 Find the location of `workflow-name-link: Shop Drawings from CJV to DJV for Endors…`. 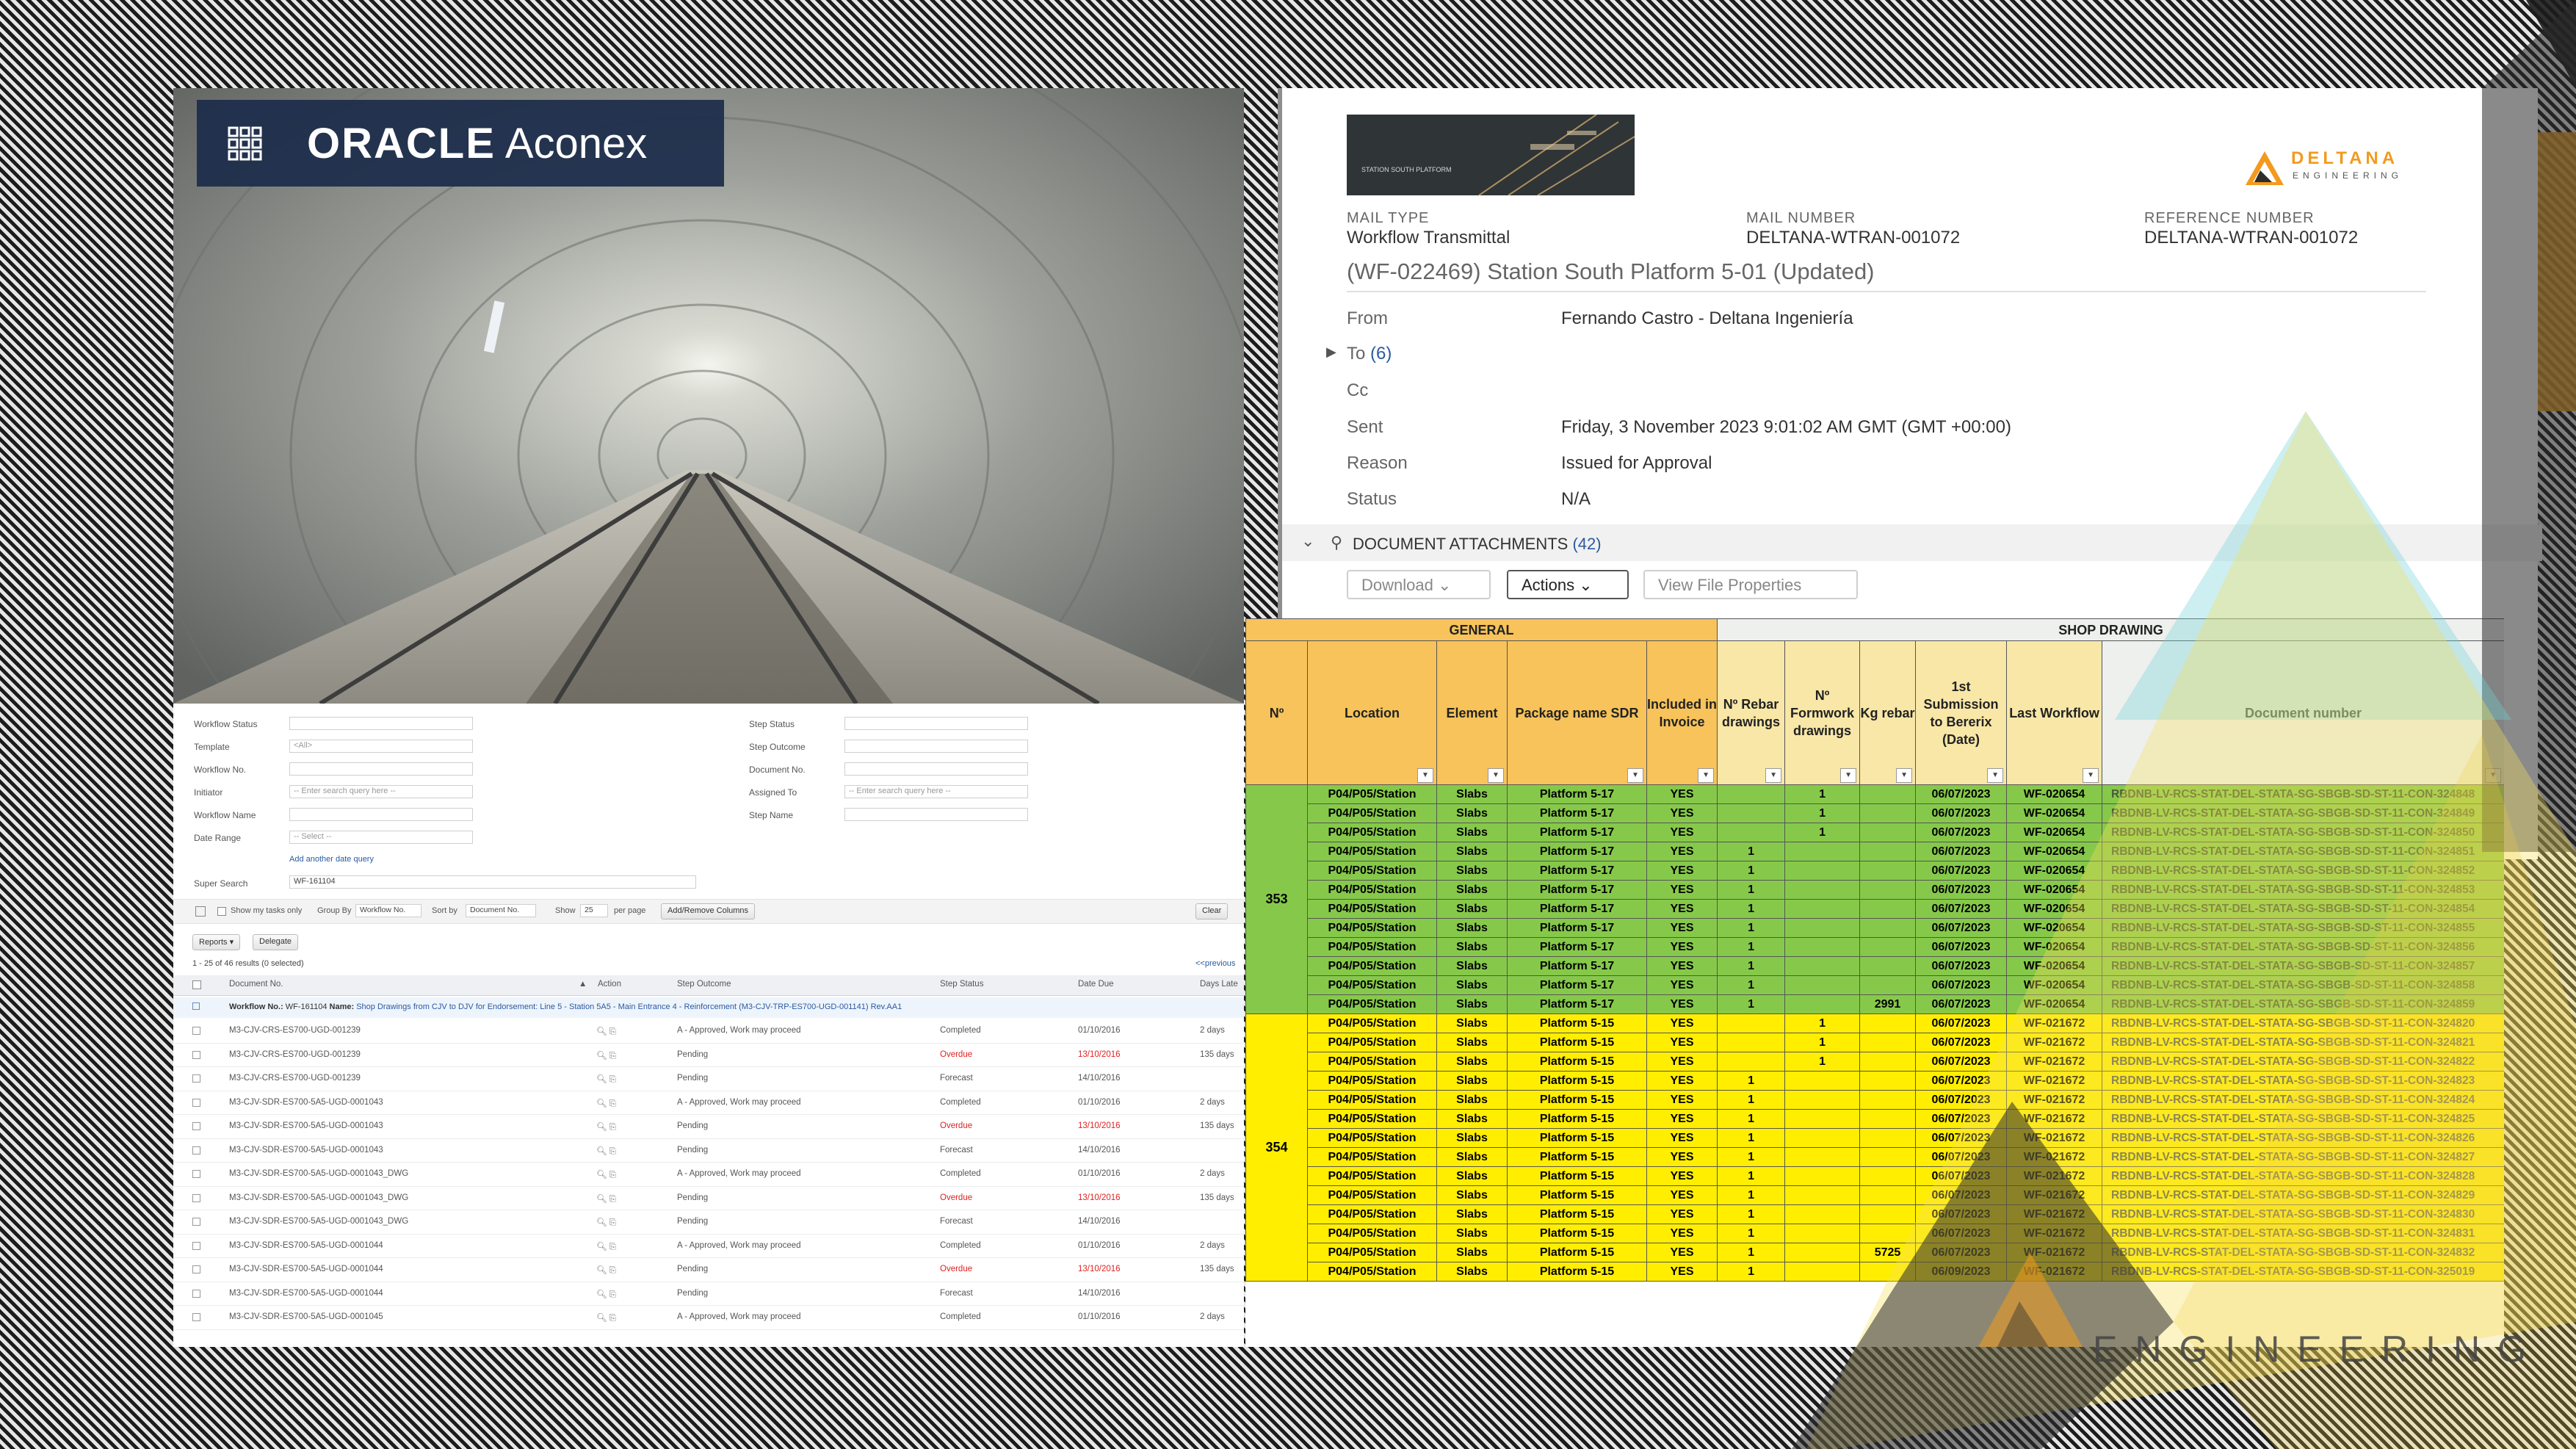

workflow-name-link: Shop Drawings from CJV to DJV for Endors… is located at coordinates (629, 1006).